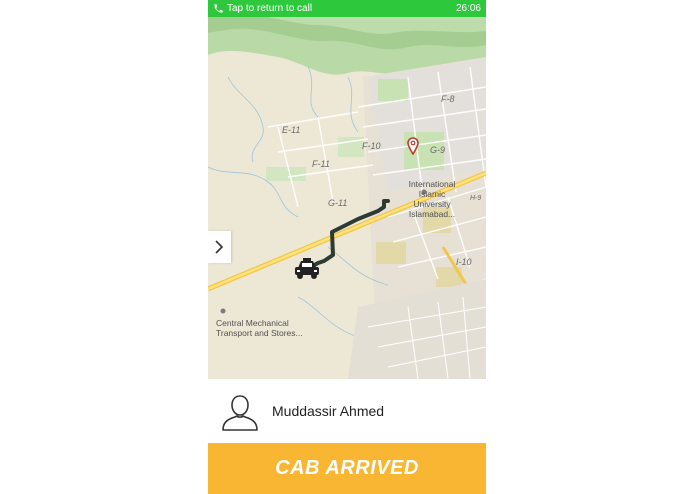 The height and width of the screenshot is (494, 695). I want to click on driver-card: Muddassir Ahmed, so click(347, 410).